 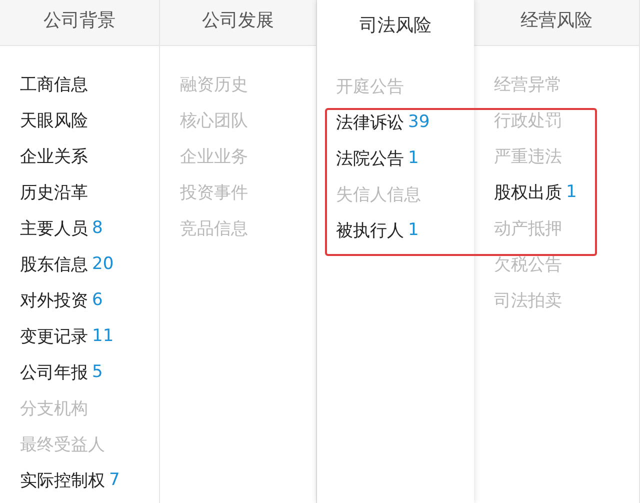 What do you see at coordinates (97, 300) in the screenshot?
I see `count-label: 6` at bounding box center [97, 300].